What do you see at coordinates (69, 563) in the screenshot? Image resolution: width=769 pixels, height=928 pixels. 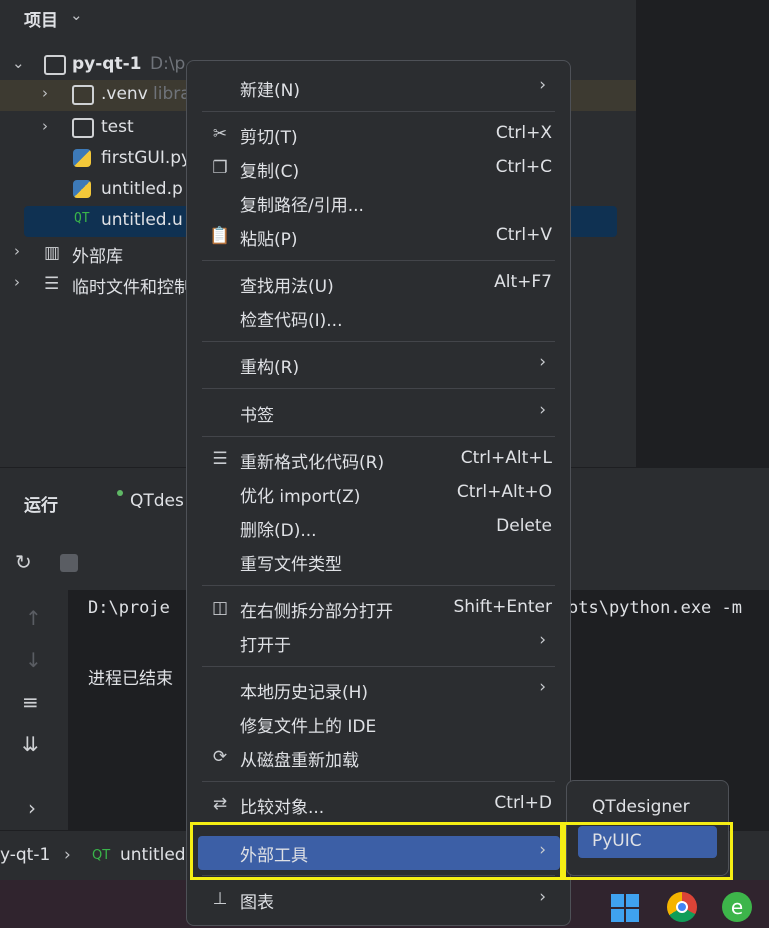 I see `stop-icon` at bounding box center [69, 563].